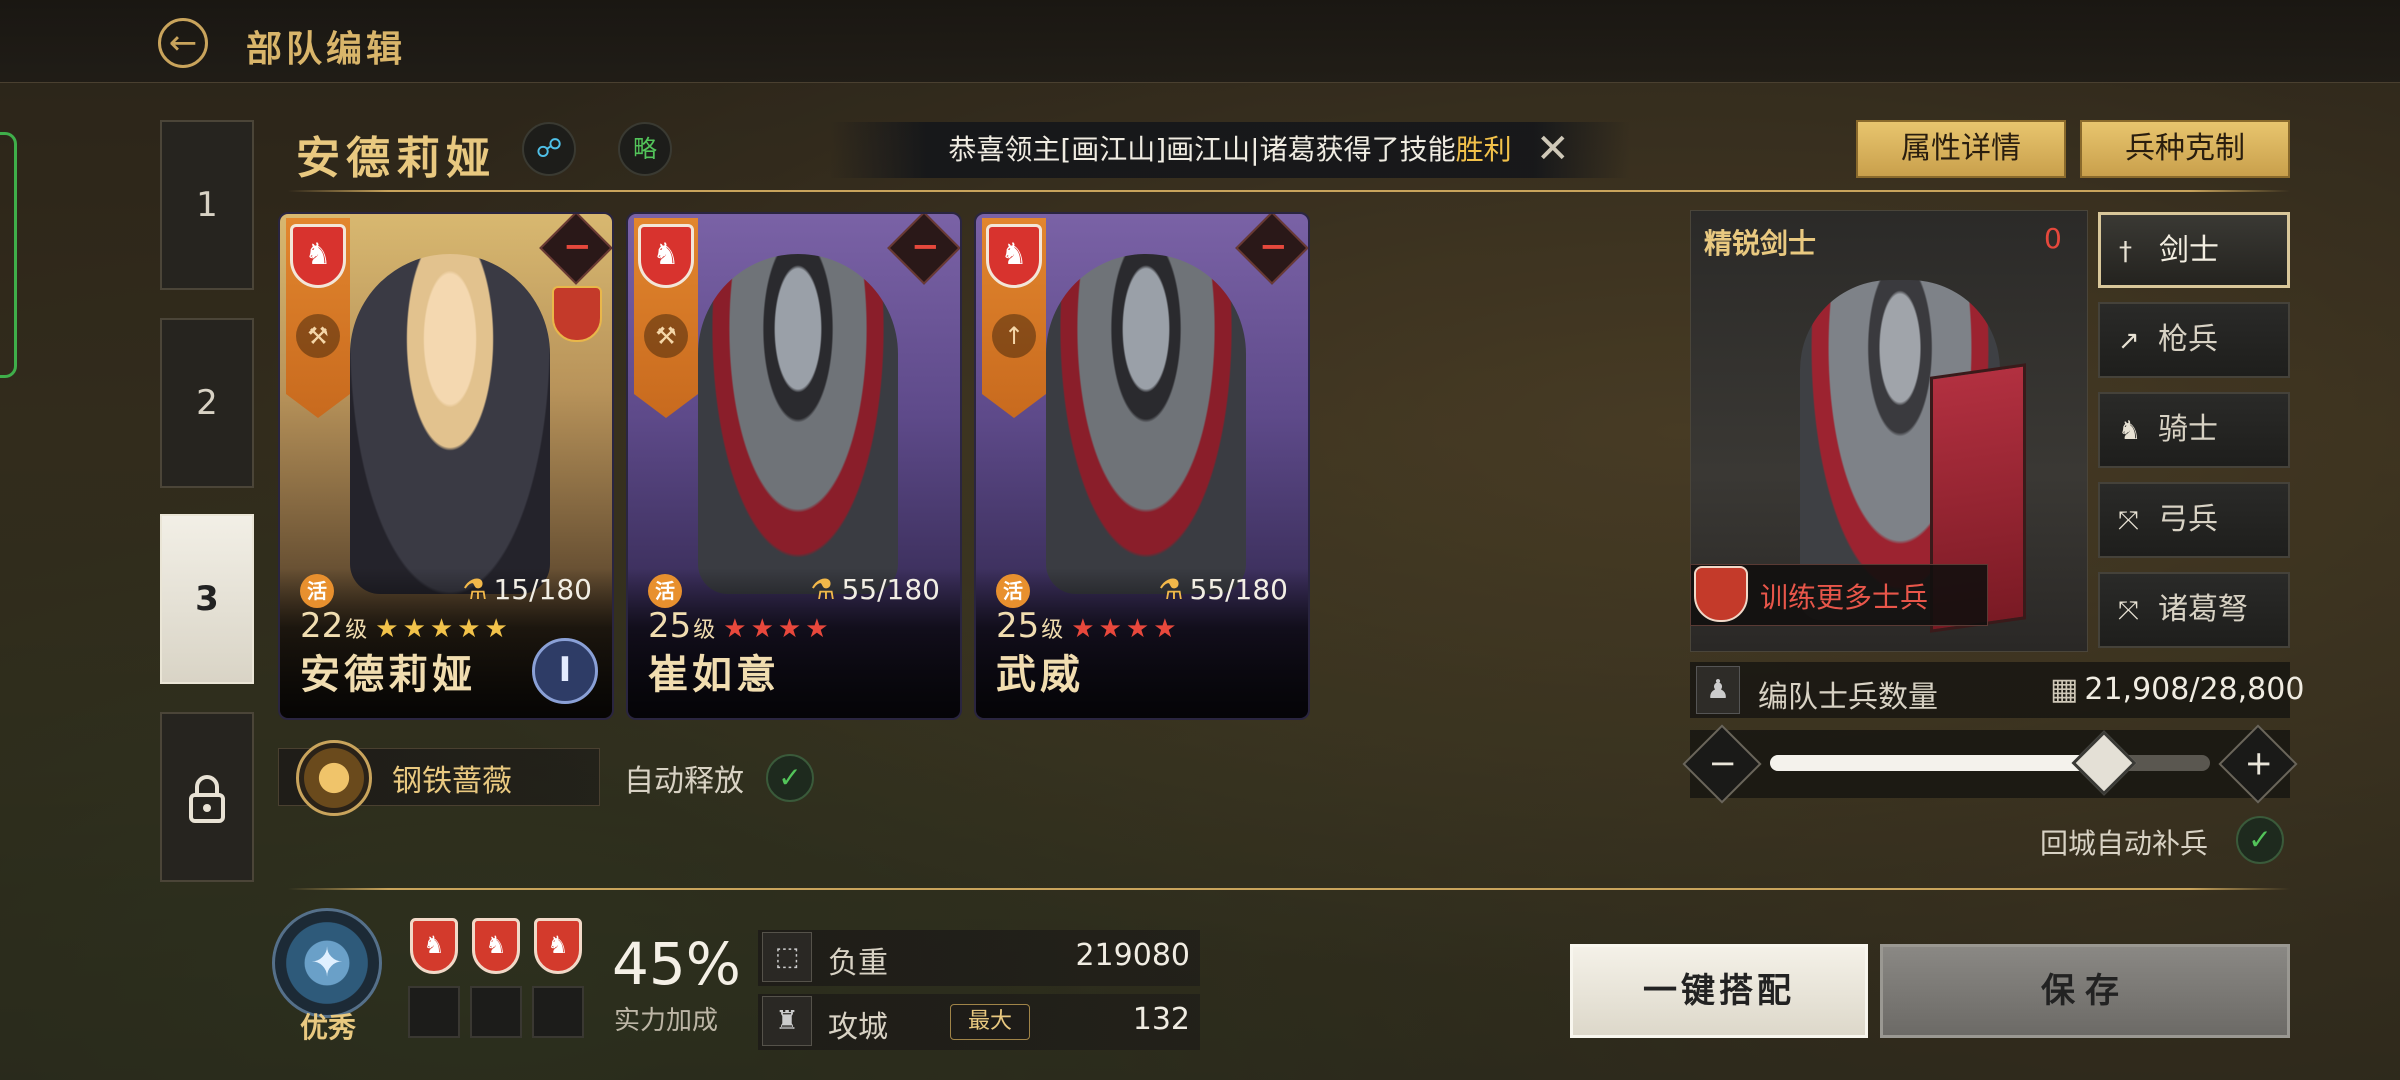  What do you see at coordinates (2188, 519) in the screenshot?
I see `troop-type-label: 弓兵` at bounding box center [2188, 519].